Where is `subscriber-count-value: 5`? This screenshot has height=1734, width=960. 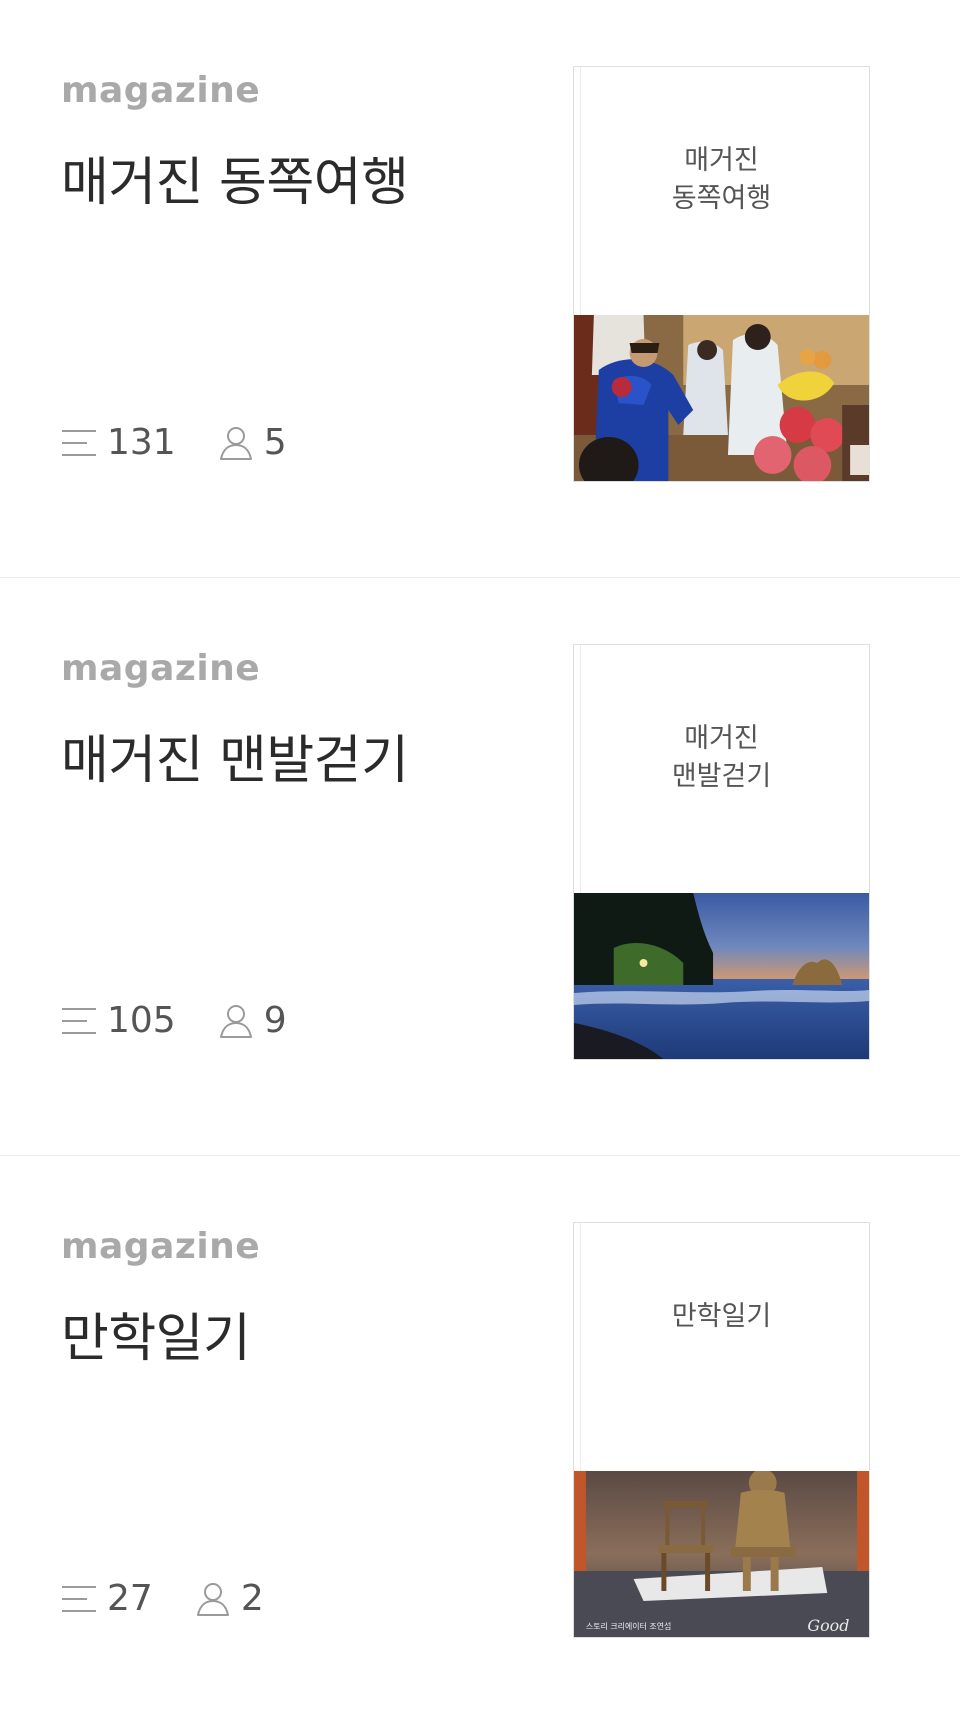 subscriber-count-value: 5 is located at coordinates (275, 442).